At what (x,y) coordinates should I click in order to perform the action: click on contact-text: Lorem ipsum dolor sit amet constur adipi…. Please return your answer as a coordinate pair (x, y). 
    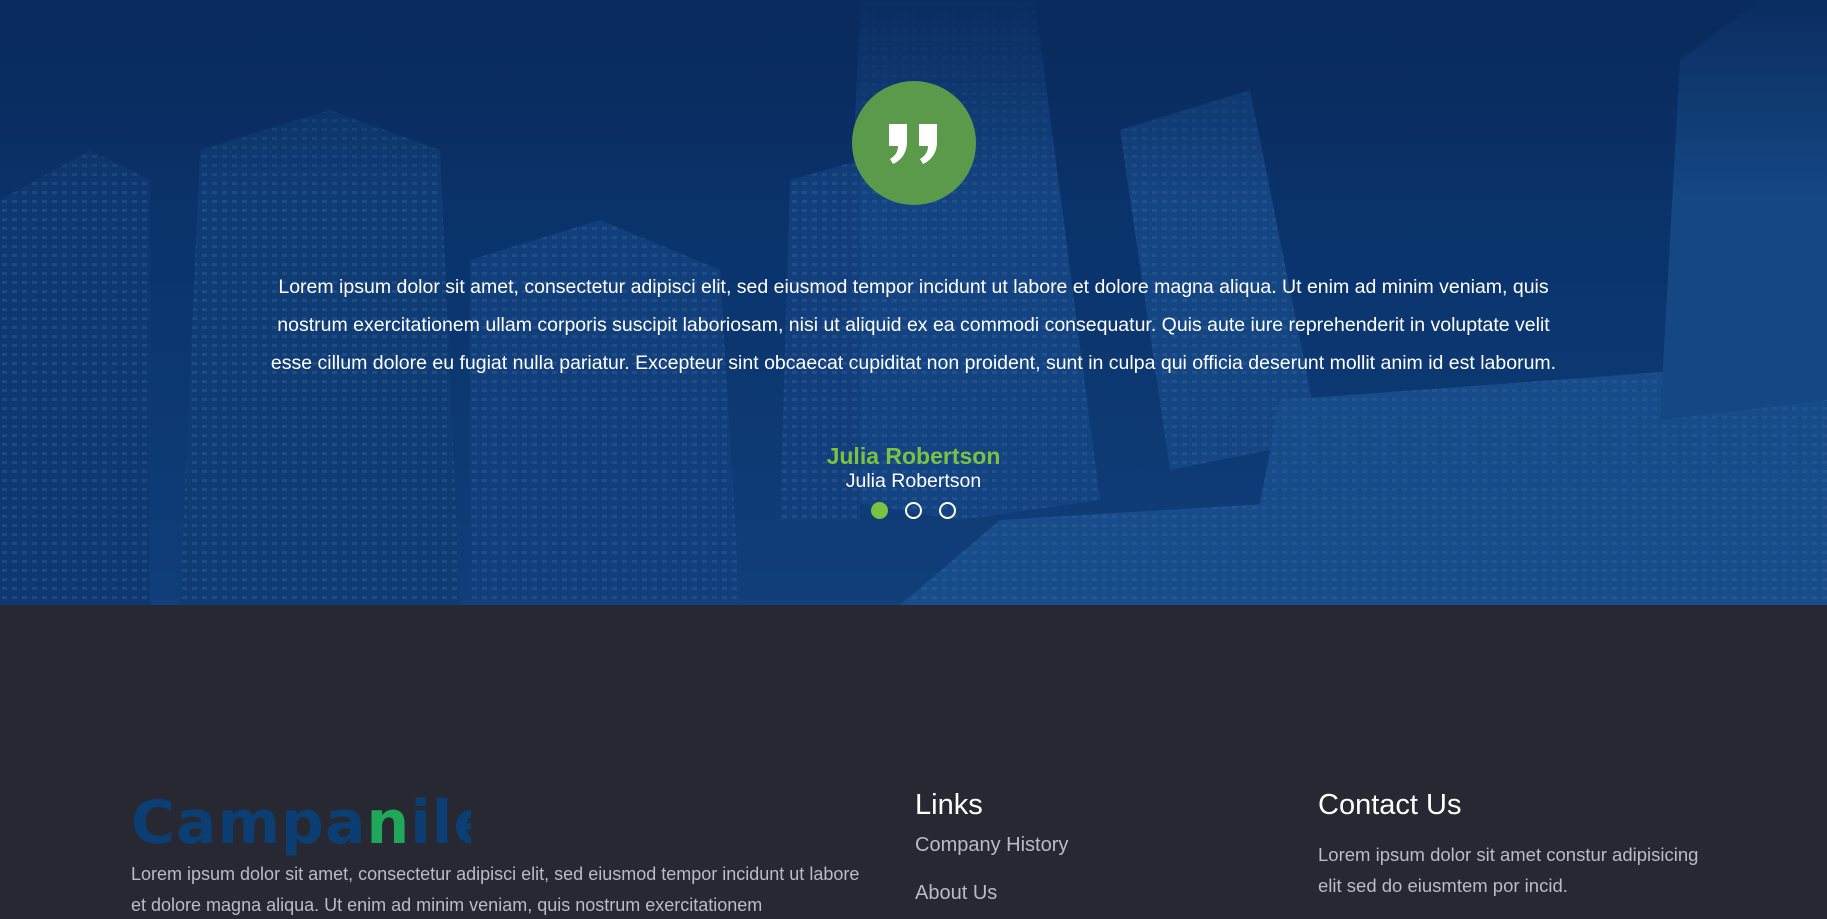
    Looking at the image, I should click on (1508, 870).